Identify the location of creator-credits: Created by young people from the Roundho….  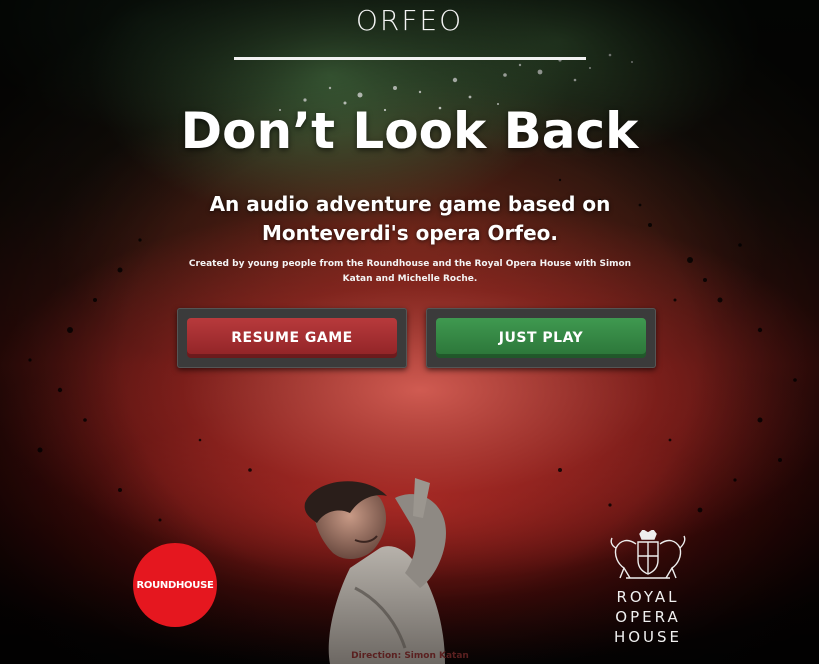
(410, 271).